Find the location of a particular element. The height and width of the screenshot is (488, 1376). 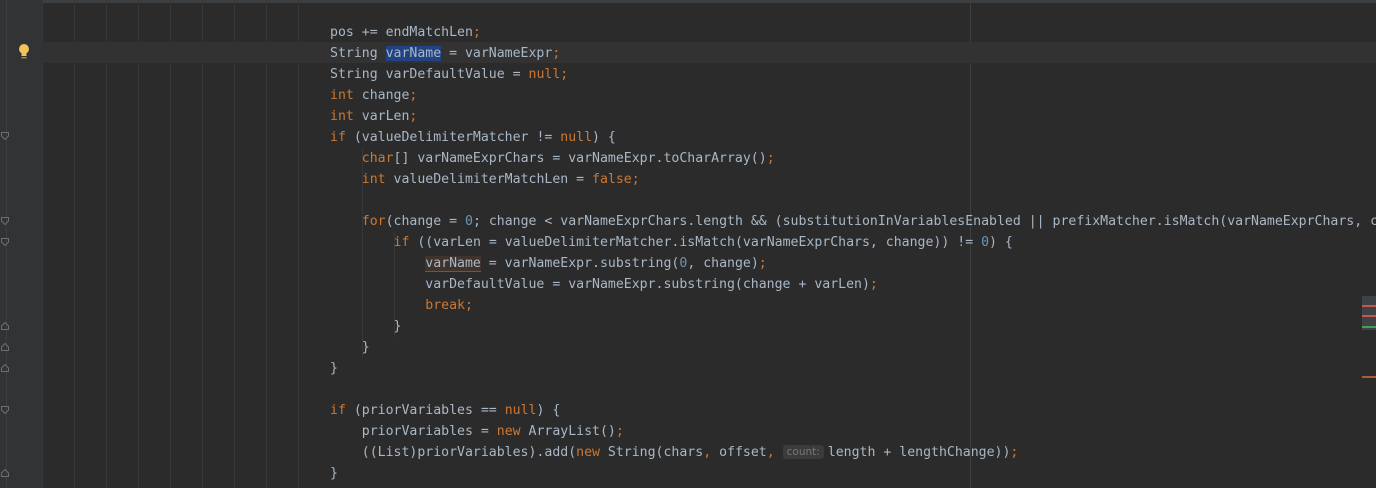

code-line: pos += endMatchLen; is located at coordinates (405, 32).